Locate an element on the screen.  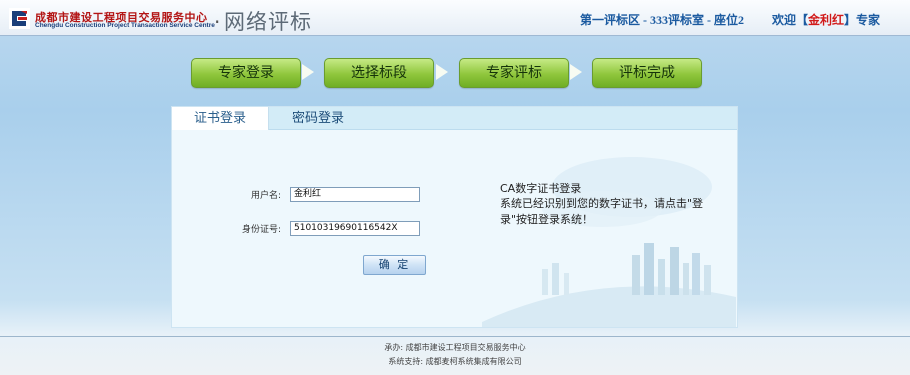
welcome-text: 欢迎【金利红】专家 is located at coordinates (826, 19).